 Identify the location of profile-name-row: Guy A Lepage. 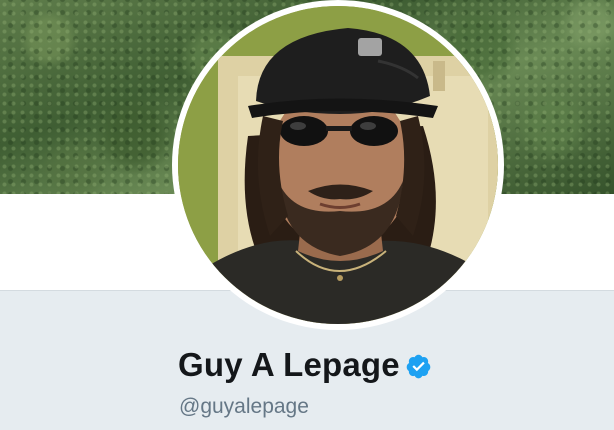
(305, 365).